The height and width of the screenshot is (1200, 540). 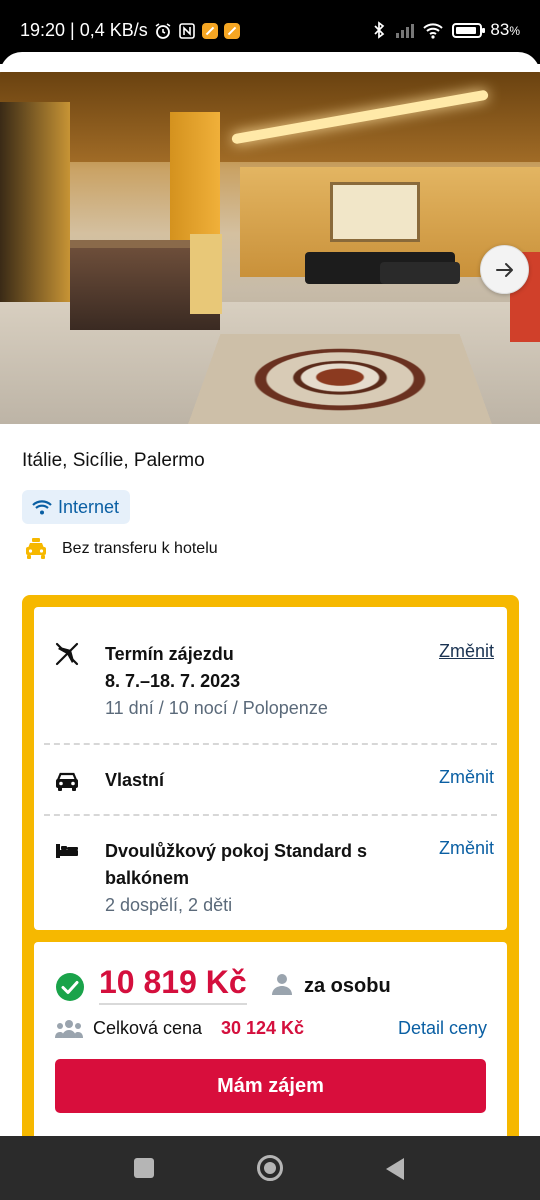 What do you see at coordinates (505, 29) in the screenshot?
I see `battery-percentage: 83%` at bounding box center [505, 29].